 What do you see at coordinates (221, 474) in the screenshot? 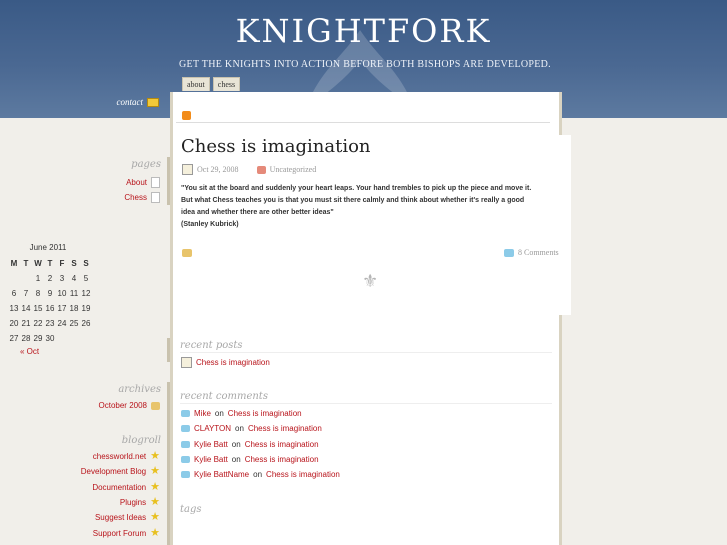
I see `comment-author-link: Kylie BattName` at bounding box center [221, 474].